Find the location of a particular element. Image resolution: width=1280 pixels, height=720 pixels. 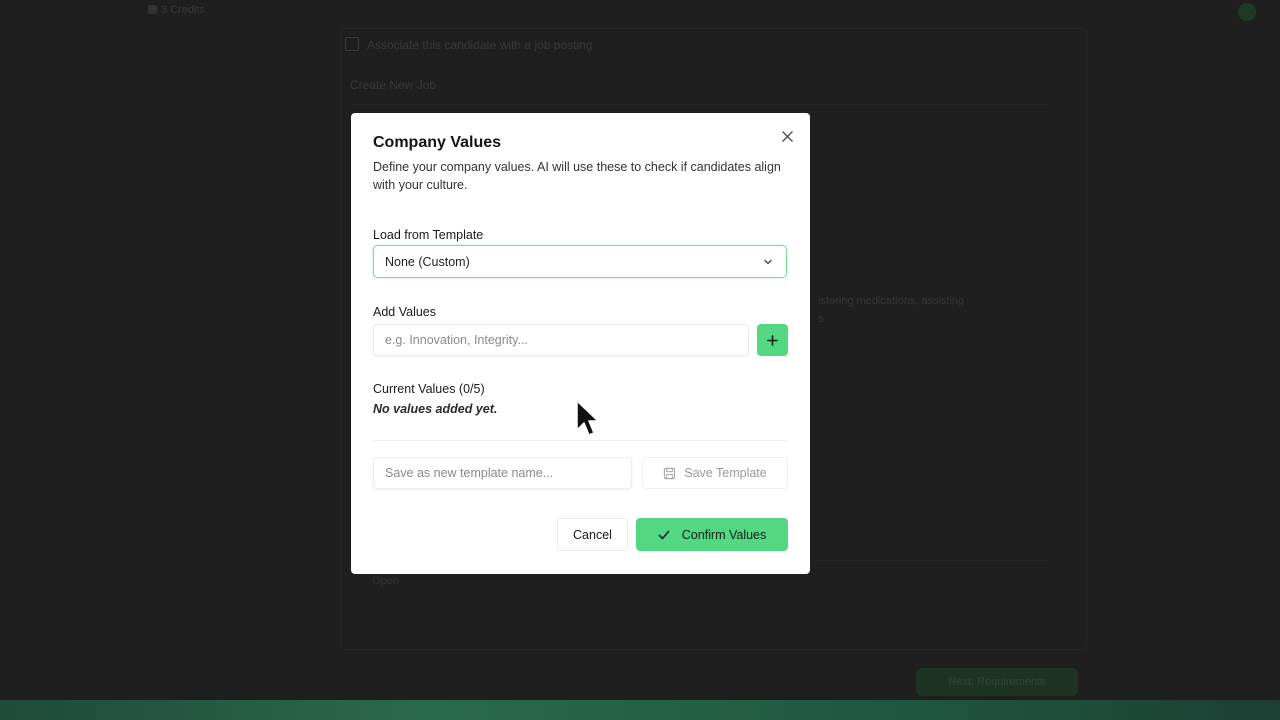

background-job-description: istering medications, assisting s is located at coordinates (891, 310).